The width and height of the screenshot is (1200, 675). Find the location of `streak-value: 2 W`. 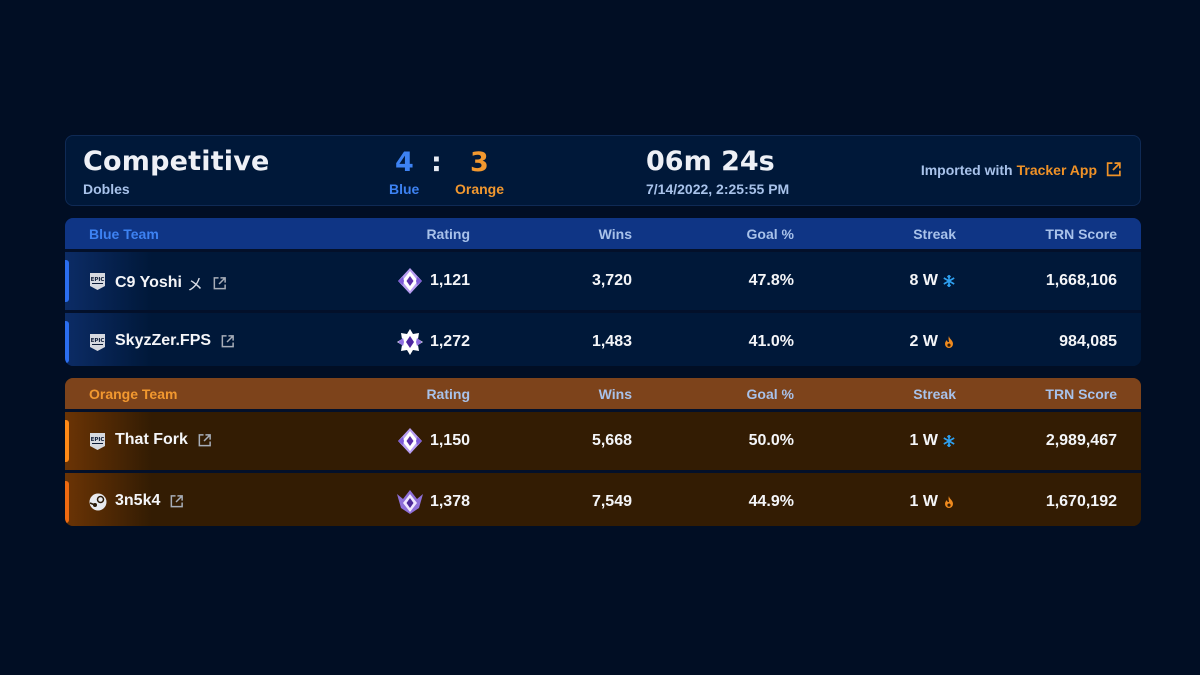

streak-value: 2 W is located at coordinates (933, 342).